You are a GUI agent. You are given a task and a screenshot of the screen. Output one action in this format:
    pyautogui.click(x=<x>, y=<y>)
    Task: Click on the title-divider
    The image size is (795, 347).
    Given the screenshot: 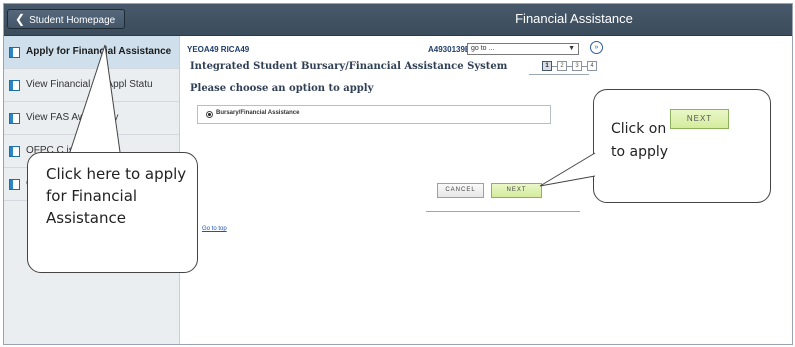 What is the action you would take?
    pyautogui.click(x=559, y=74)
    